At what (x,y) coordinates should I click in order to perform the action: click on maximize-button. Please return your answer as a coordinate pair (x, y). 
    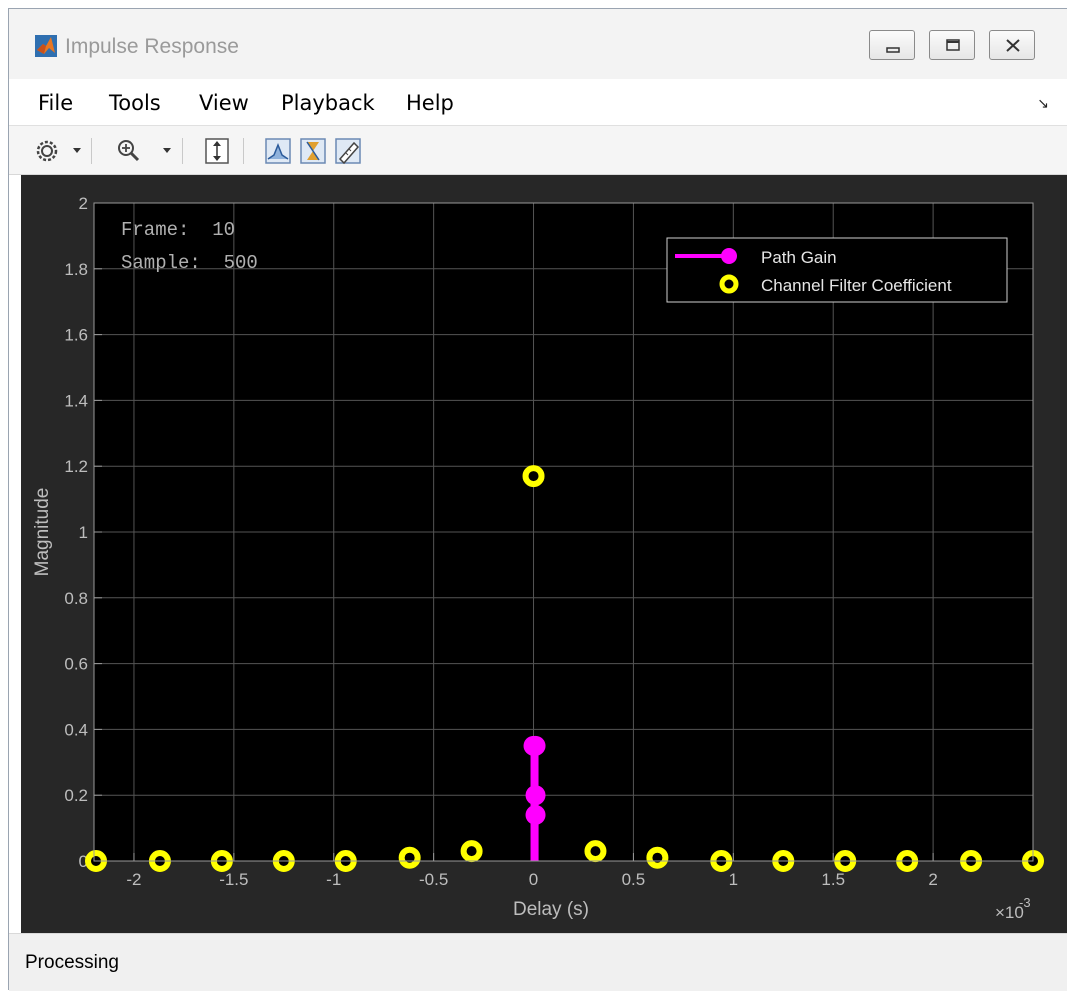
    Looking at the image, I should click on (952, 45).